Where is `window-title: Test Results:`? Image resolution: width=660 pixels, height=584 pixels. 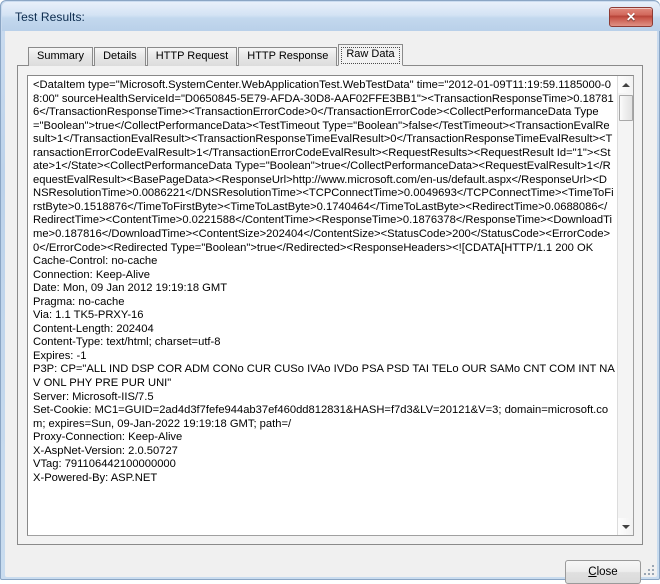
window-title: Test Results: is located at coordinates (50, 16).